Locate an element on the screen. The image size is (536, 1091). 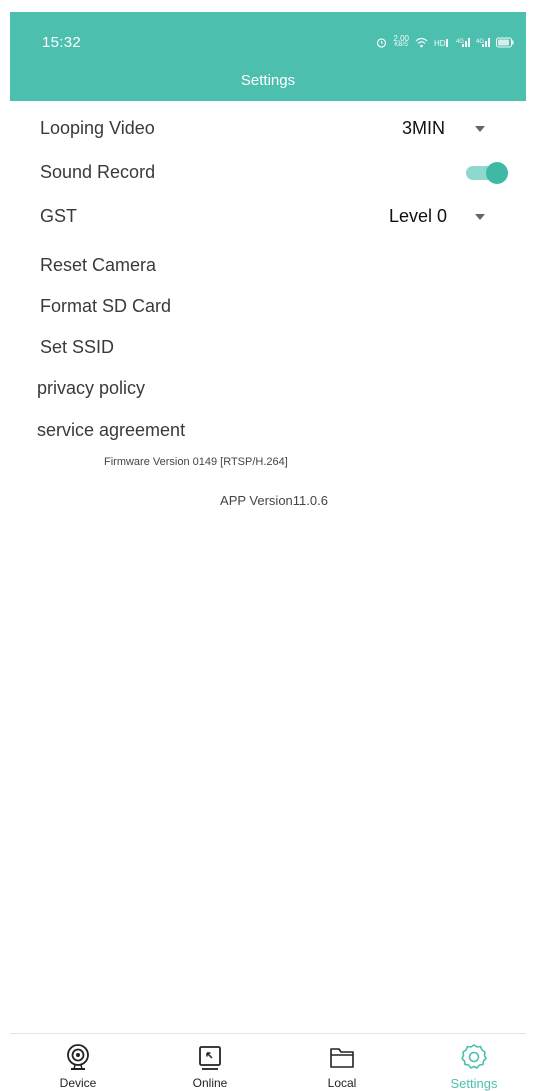
nav-settings: Settings is located at coordinates (474, 1062).